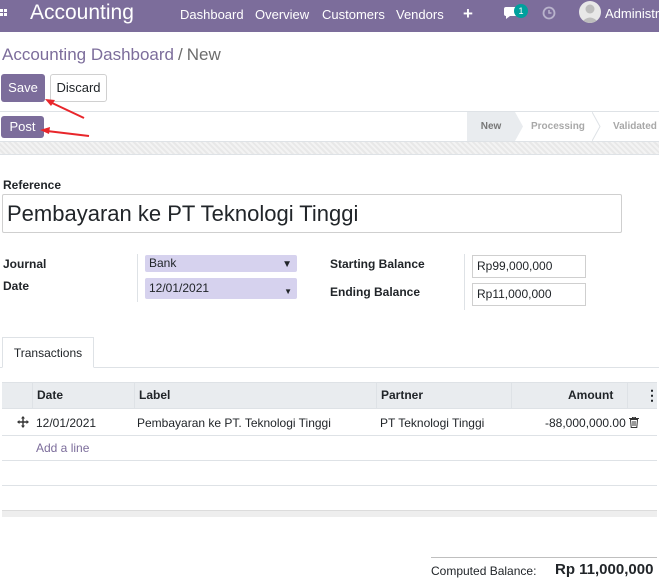  What do you see at coordinates (22, 127) in the screenshot?
I see `post-button: Post` at bounding box center [22, 127].